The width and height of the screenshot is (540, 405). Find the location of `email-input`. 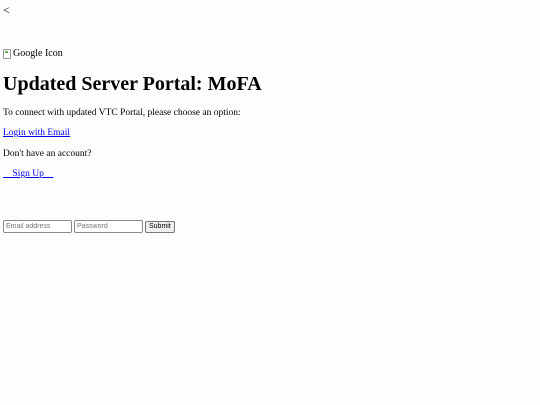

email-input is located at coordinates (37, 226).